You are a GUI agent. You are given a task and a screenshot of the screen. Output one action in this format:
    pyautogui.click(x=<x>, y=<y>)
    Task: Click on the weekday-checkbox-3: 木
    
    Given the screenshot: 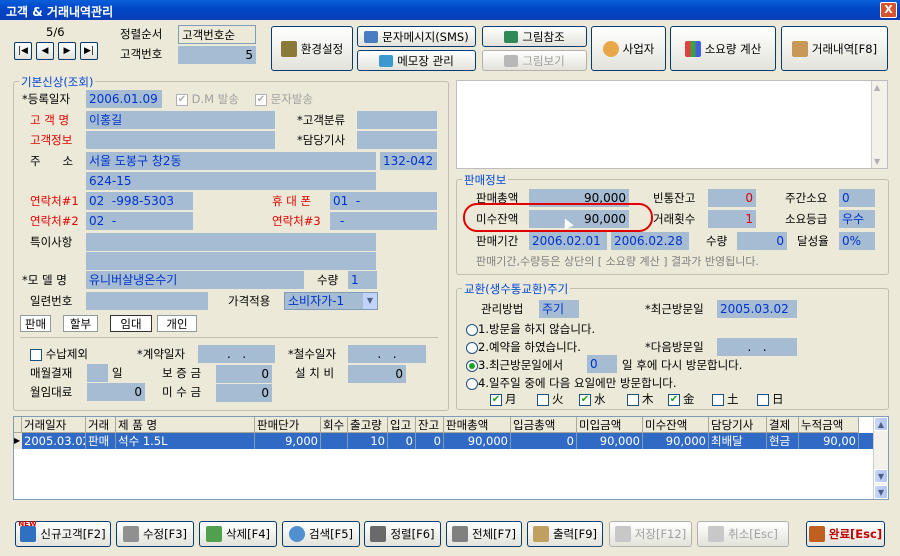 What is the action you would take?
    pyautogui.click(x=640, y=399)
    